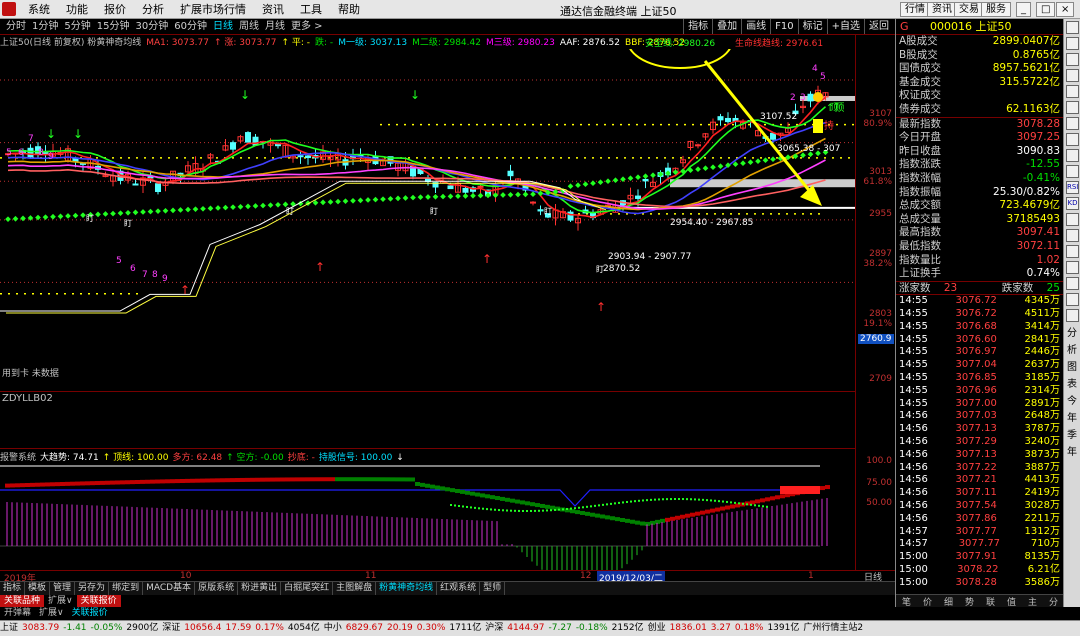  What do you see at coordinates (563, 509) in the screenshot?
I see `signal-dot` at bounding box center [563, 509].